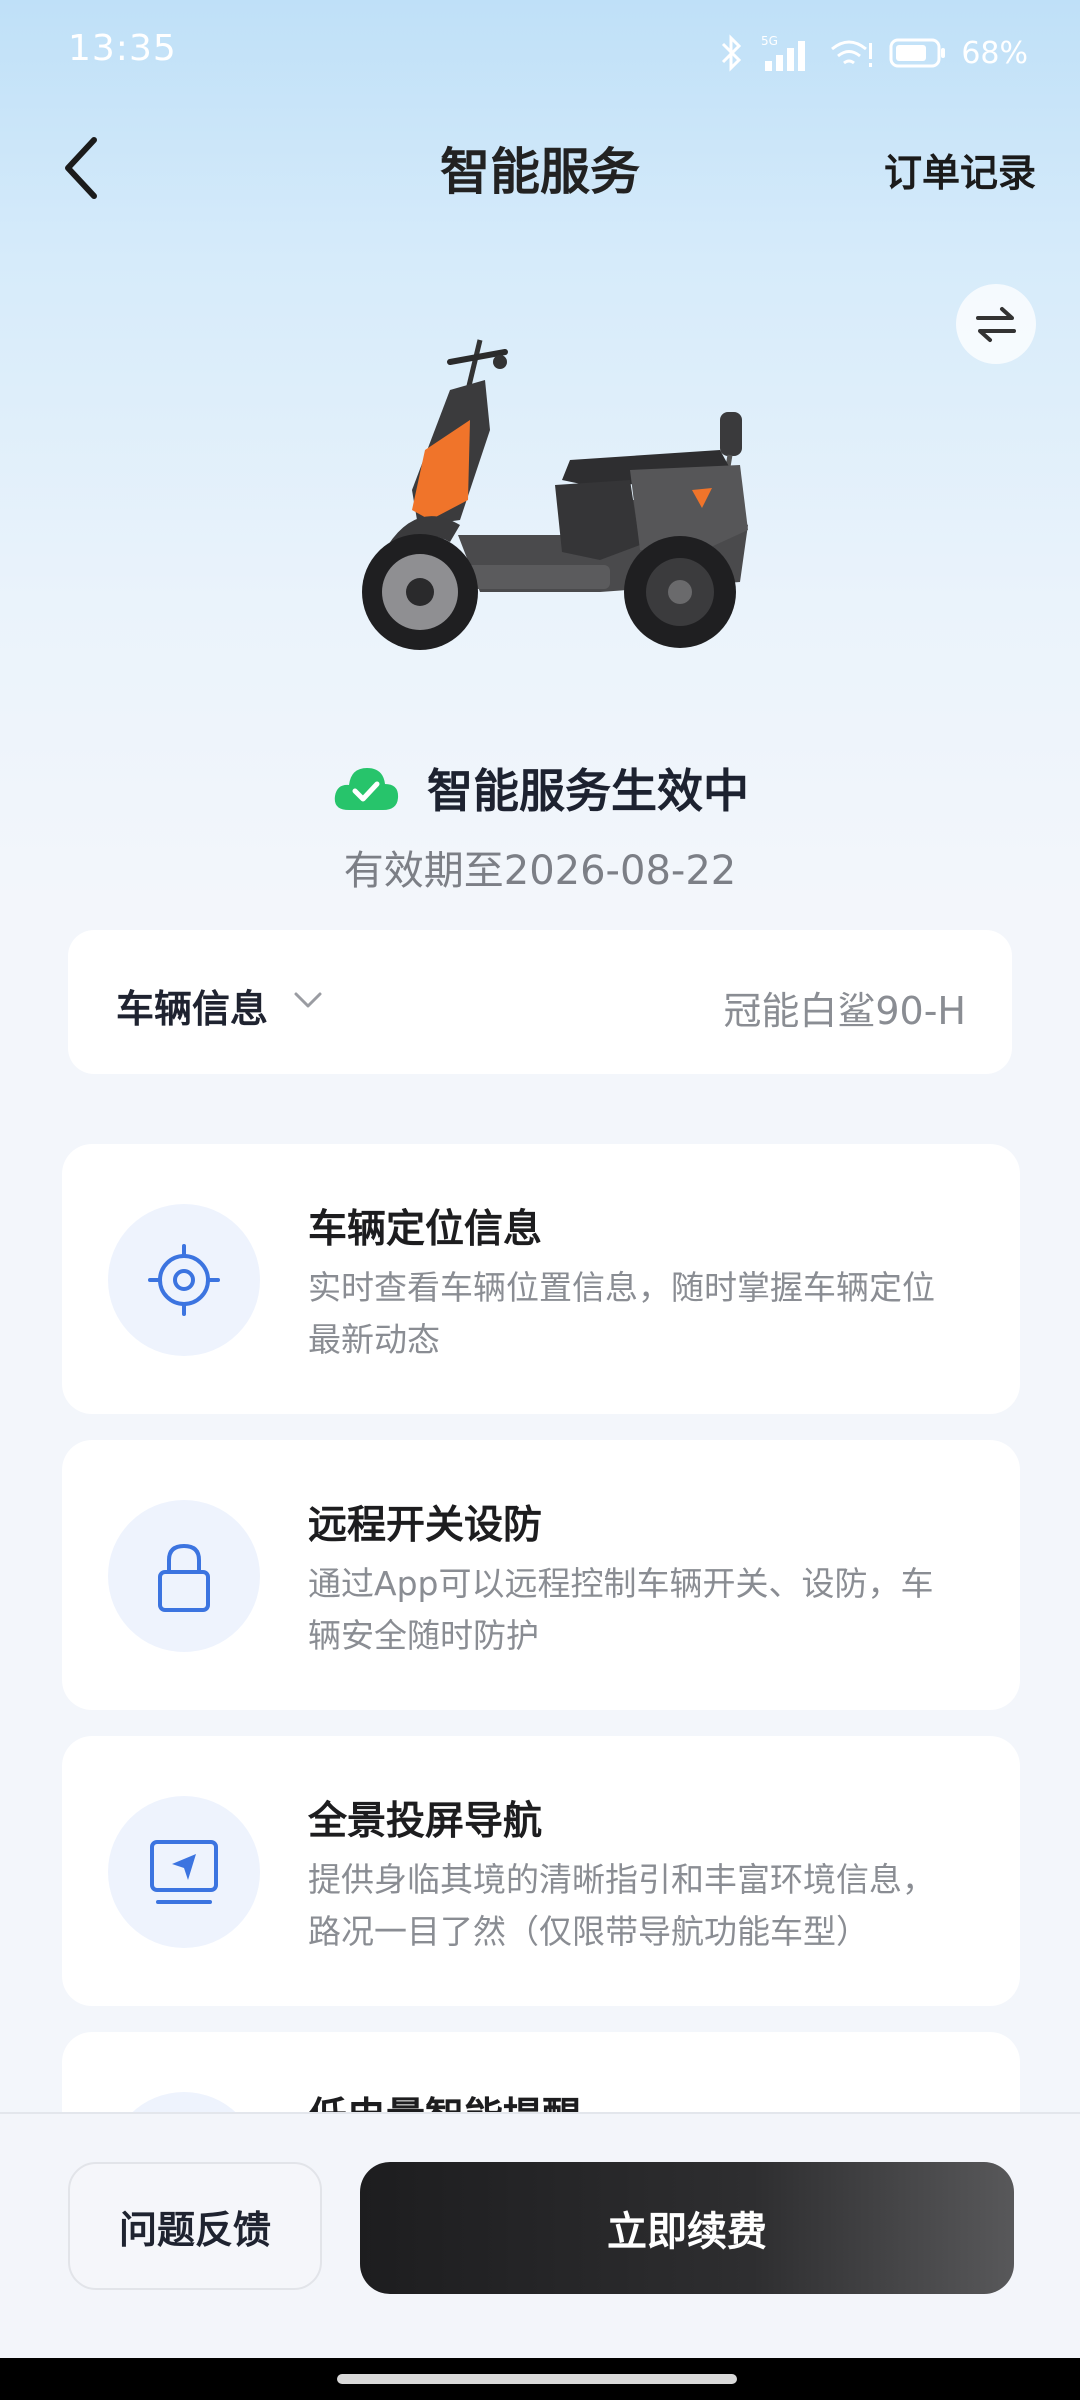 Image resolution: width=1080 pixels, height=2400 pixels. What do you see at coordinates (192, 1009) in the screenshot?
I see `vehicle-info-label: 车辆信息` at bounding box center [192, 1009].